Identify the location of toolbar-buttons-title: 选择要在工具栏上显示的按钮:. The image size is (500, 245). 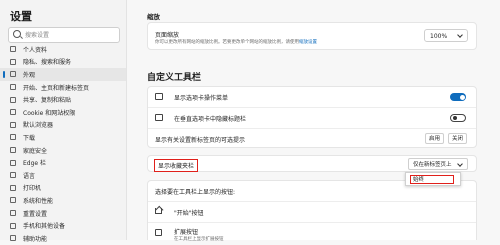
(195, 192).